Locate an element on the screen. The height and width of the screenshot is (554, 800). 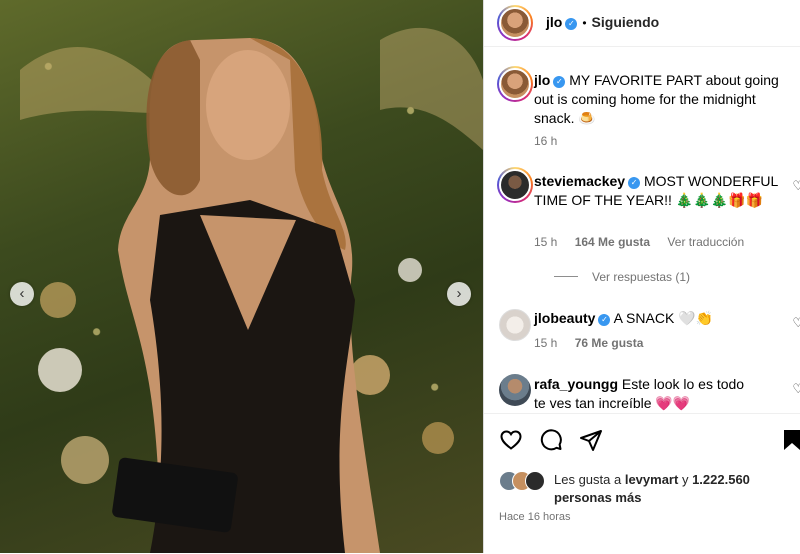
chevron-right-icon: › is located at coordinates (459, 293).